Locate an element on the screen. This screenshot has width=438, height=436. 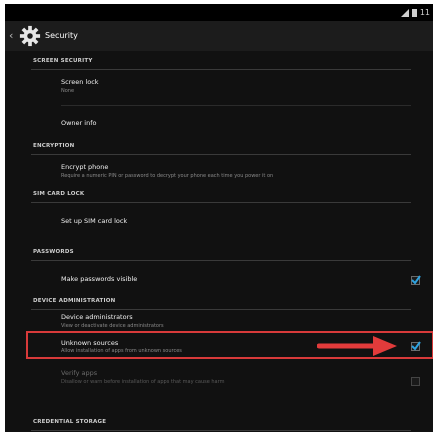
checkmark-icon is located at coordinates (416, 280).